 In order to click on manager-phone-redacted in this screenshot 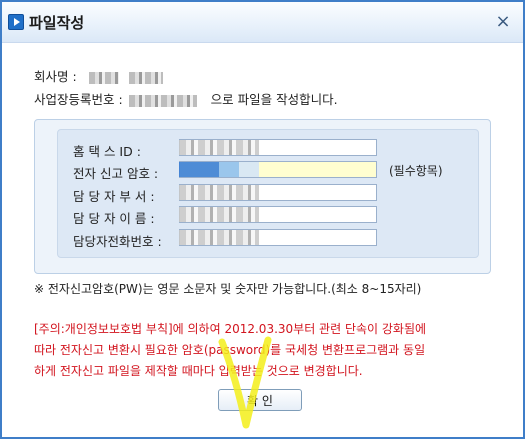, I will do `click(219, 237)`.